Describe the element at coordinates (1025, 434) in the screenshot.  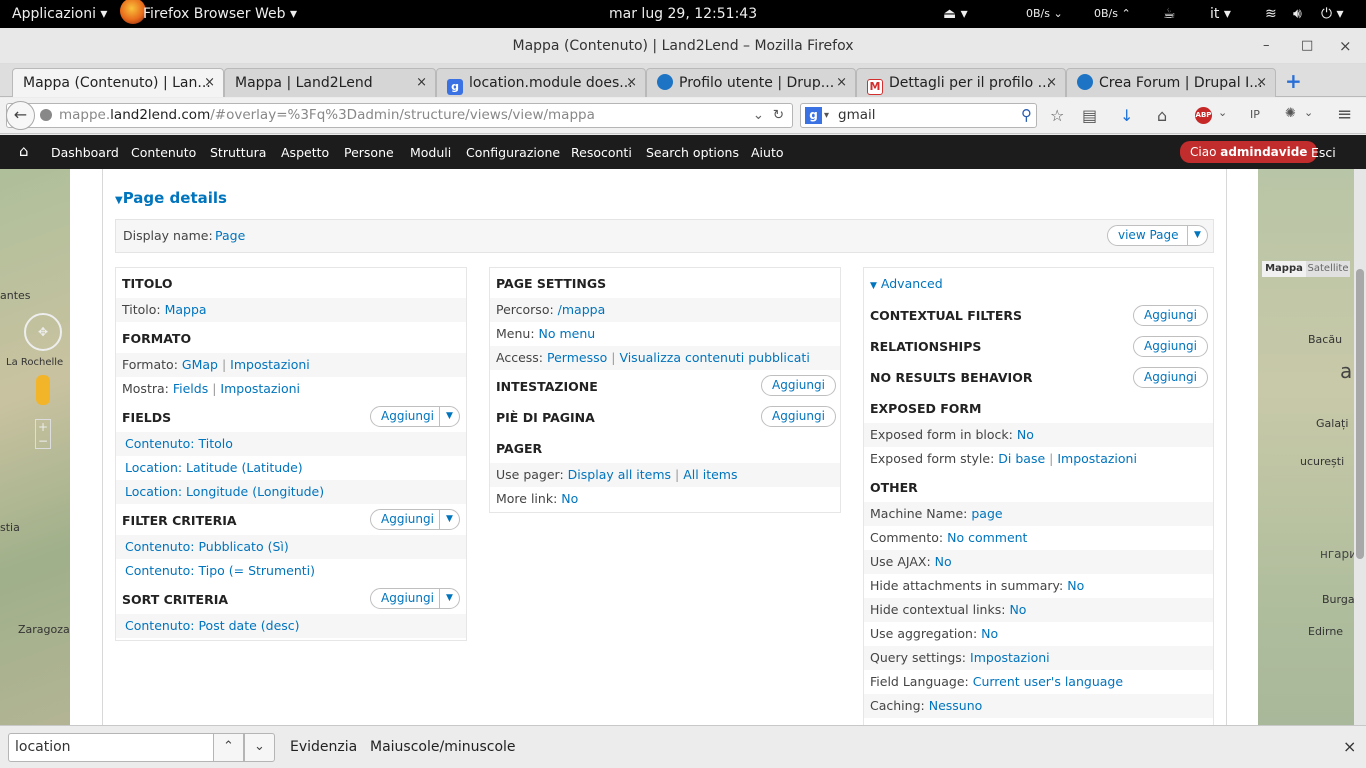
I see `exposed-block-link: No` at that location.